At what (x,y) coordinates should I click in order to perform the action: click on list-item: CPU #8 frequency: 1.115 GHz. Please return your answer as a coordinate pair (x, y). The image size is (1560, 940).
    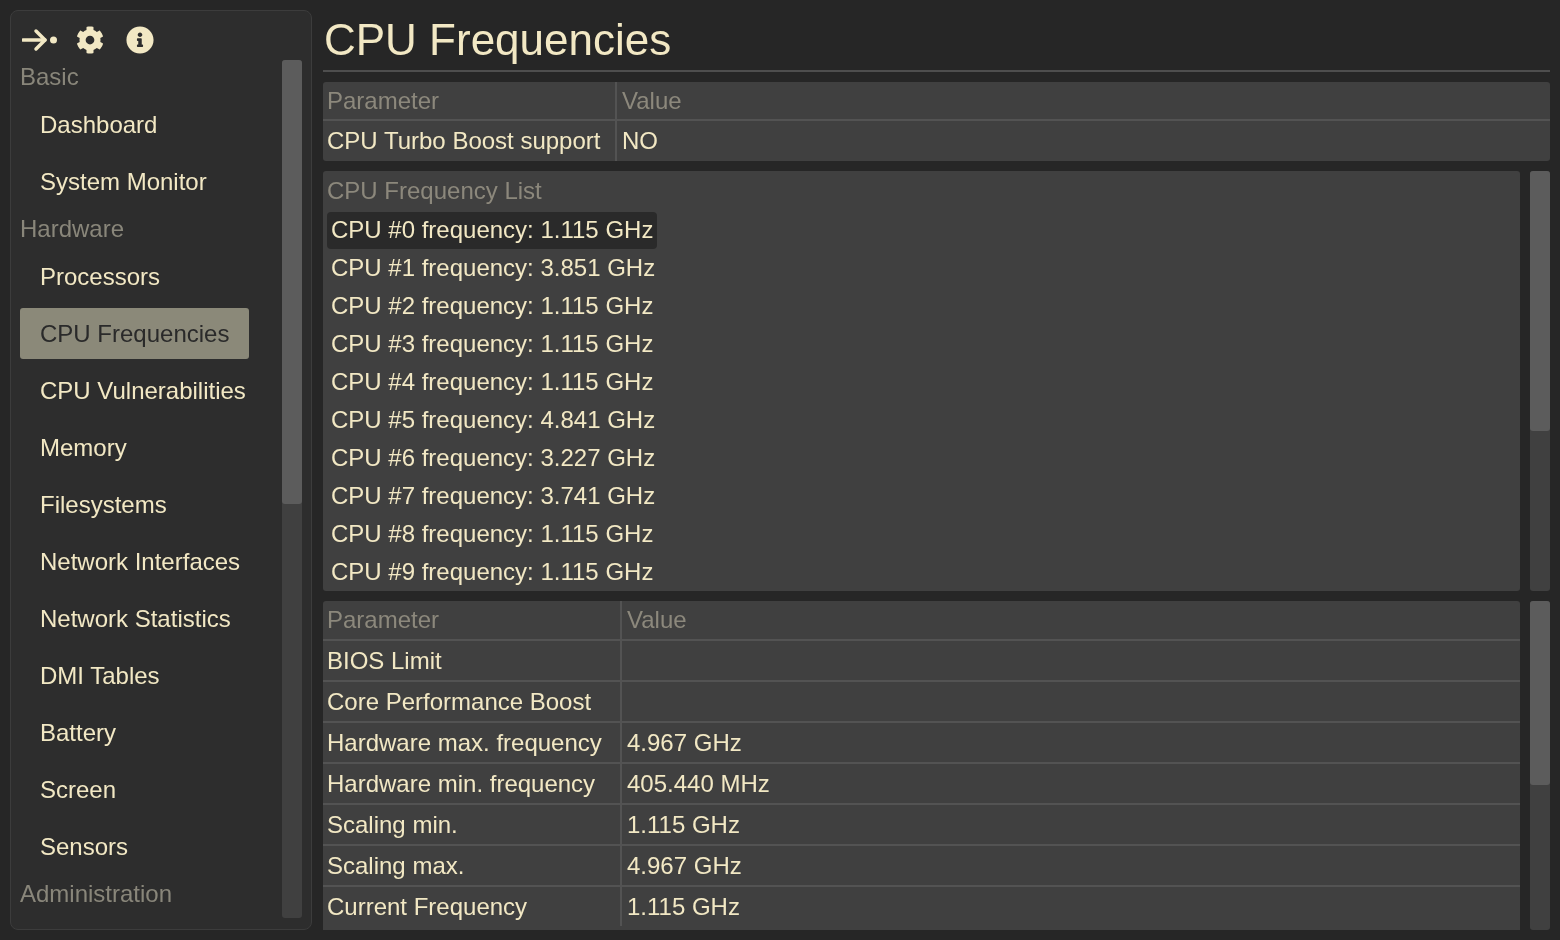
    Looking at the image, I should click on (492, 534).